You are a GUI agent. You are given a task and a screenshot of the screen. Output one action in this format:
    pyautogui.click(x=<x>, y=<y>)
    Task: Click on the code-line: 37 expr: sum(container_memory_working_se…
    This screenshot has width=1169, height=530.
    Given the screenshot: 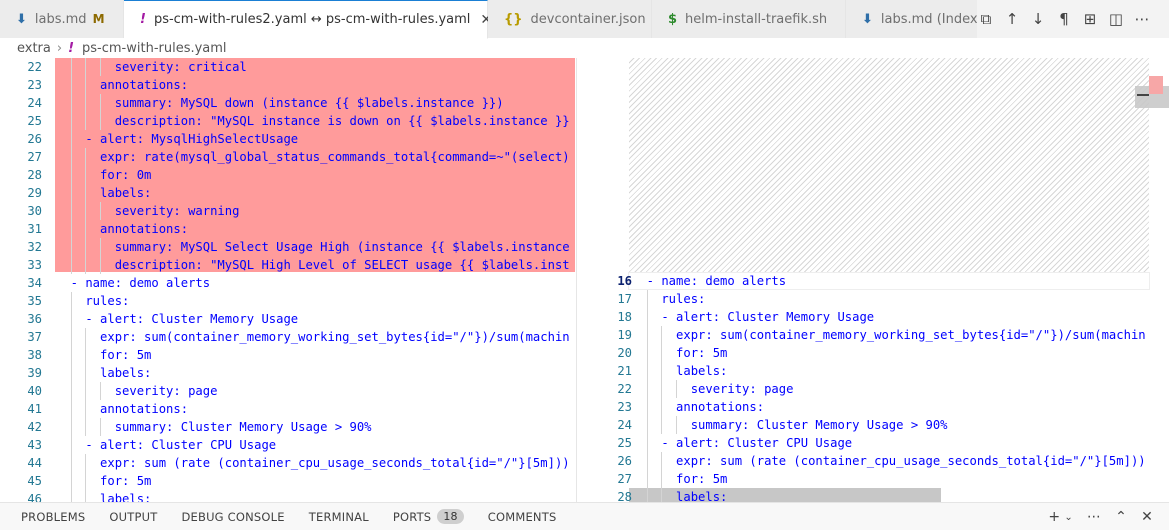 What is the action you would take?
    pyautogui.click(x=288, y=337)
    